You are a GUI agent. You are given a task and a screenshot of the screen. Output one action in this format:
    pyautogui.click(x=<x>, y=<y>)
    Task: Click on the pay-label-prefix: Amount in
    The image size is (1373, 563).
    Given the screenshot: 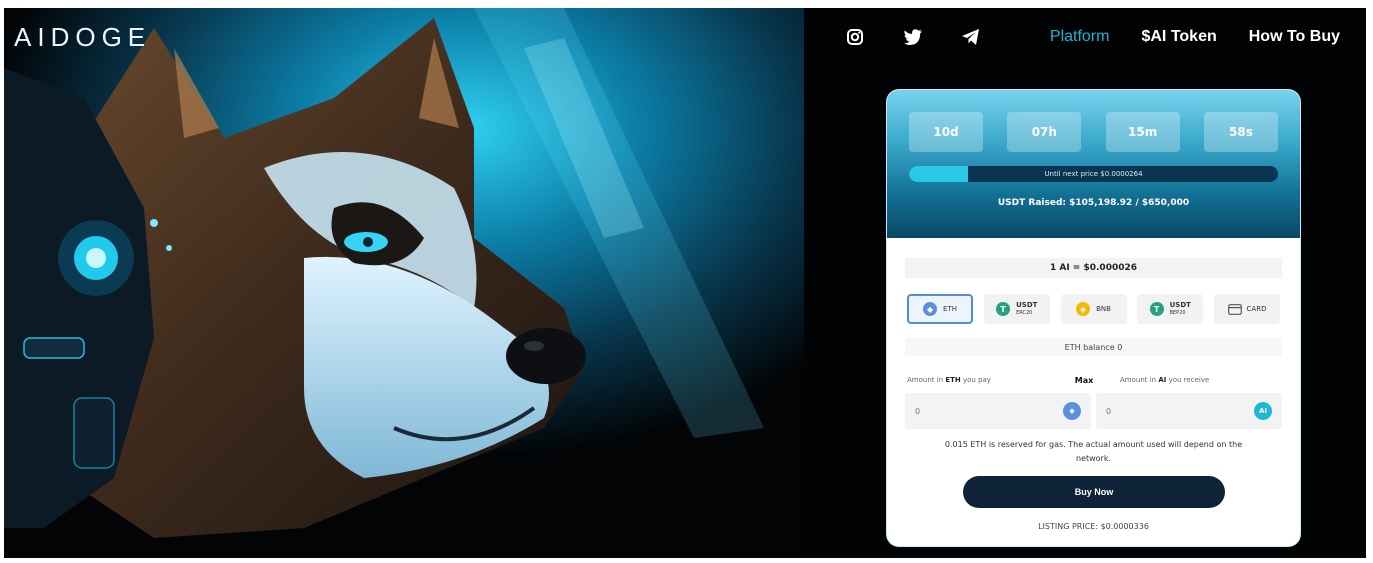 What is the action you would take?
    pyautogui.click(x=926, y=380)
    